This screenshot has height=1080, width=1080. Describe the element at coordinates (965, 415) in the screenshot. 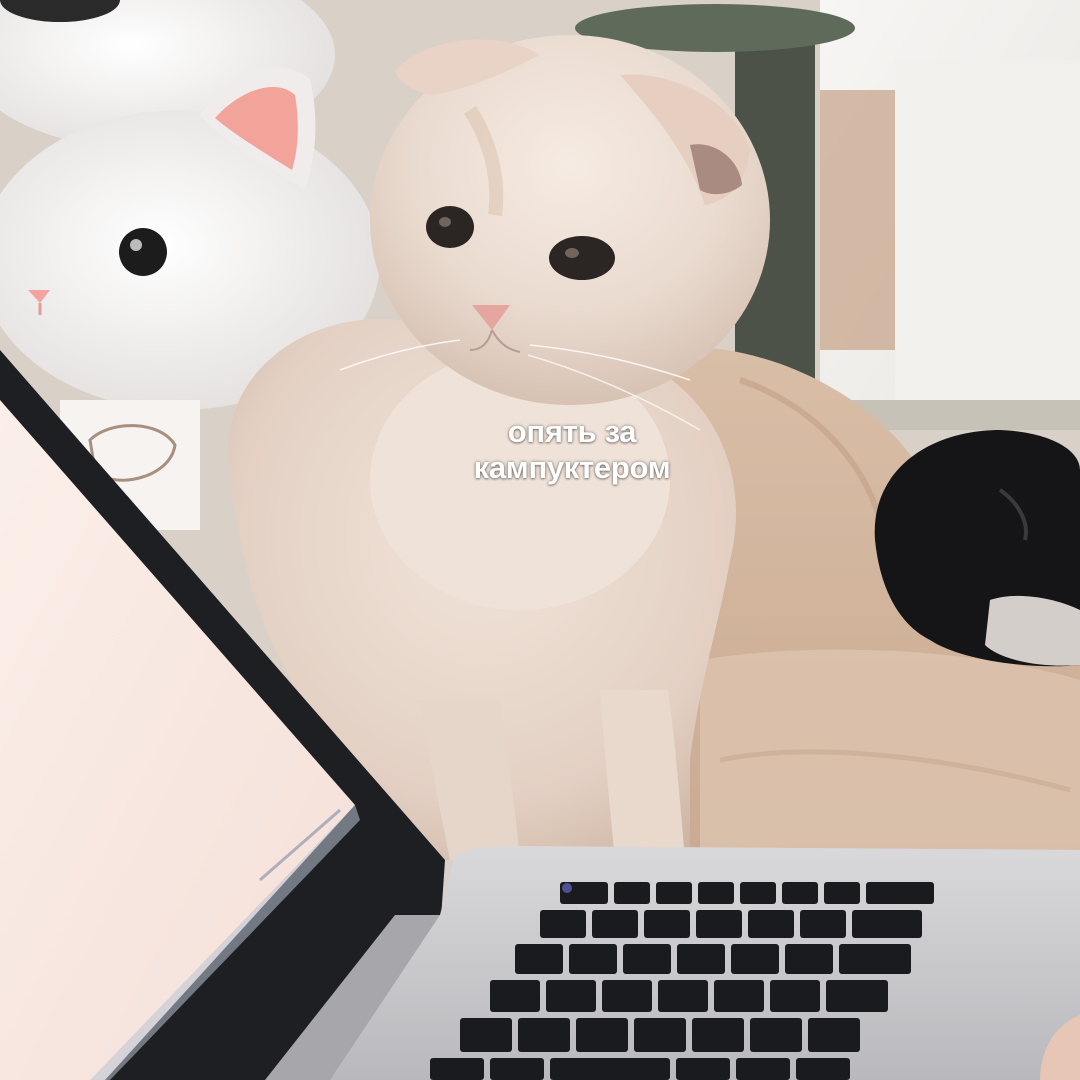

I see `headboard` at that location.